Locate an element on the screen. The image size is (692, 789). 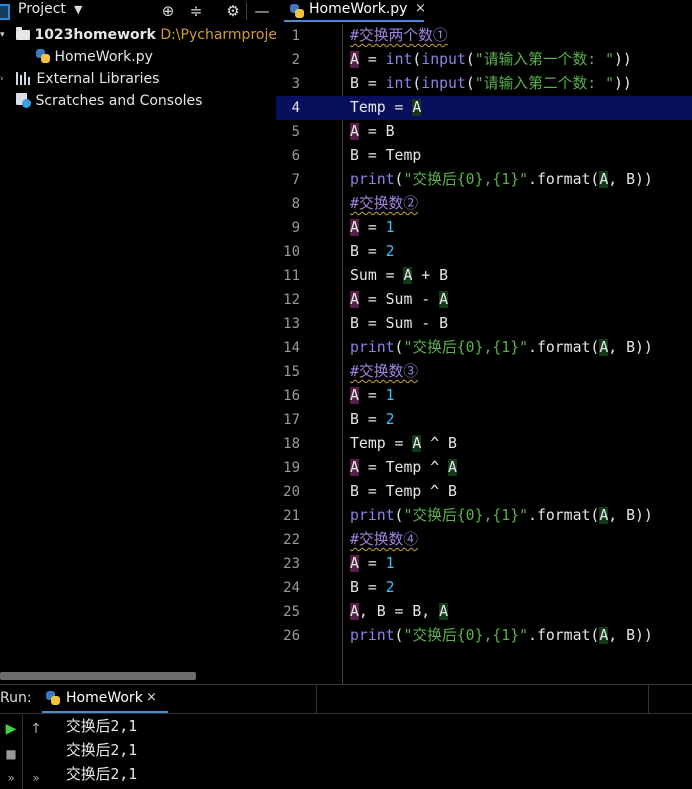
tree-item-homework-py: HomeWork.py is located at coordinates (94, 57).